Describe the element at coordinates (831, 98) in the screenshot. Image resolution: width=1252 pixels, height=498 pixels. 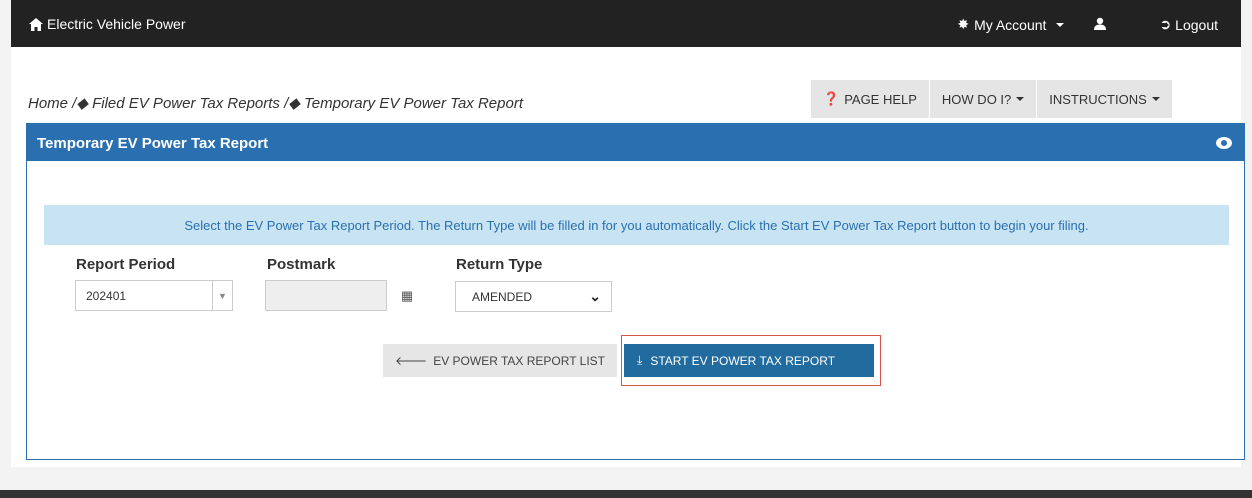
I see `question-circle-icon: ❓` at that location.